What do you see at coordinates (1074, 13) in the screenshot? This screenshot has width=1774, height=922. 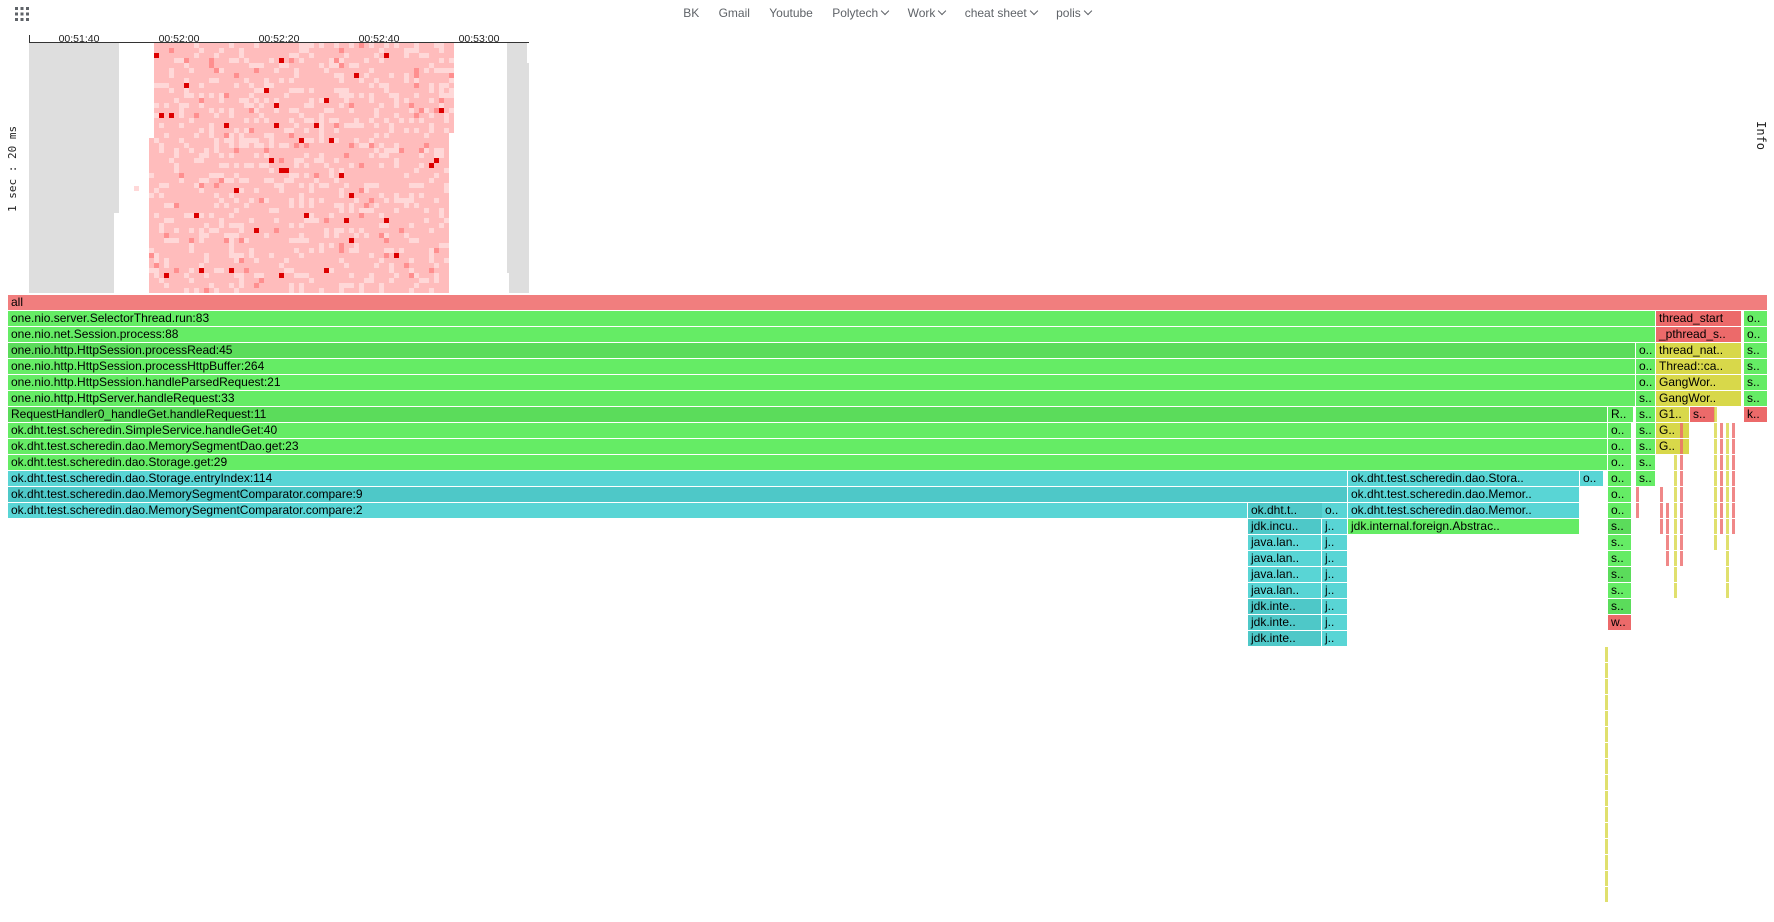 I see `bookmark-folder-polis: polis` at bounding box center [1074, 13].